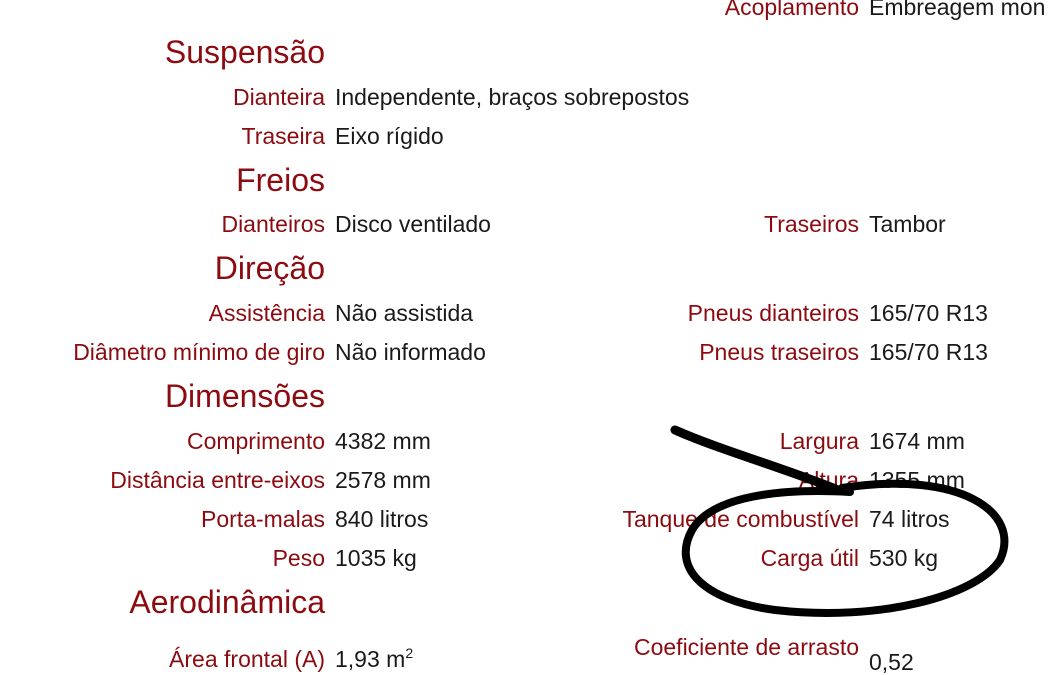 Image resolution: width=1063 pixels, height=675 pixels. I want to click on largura-label: Largura, so click(819, 441).